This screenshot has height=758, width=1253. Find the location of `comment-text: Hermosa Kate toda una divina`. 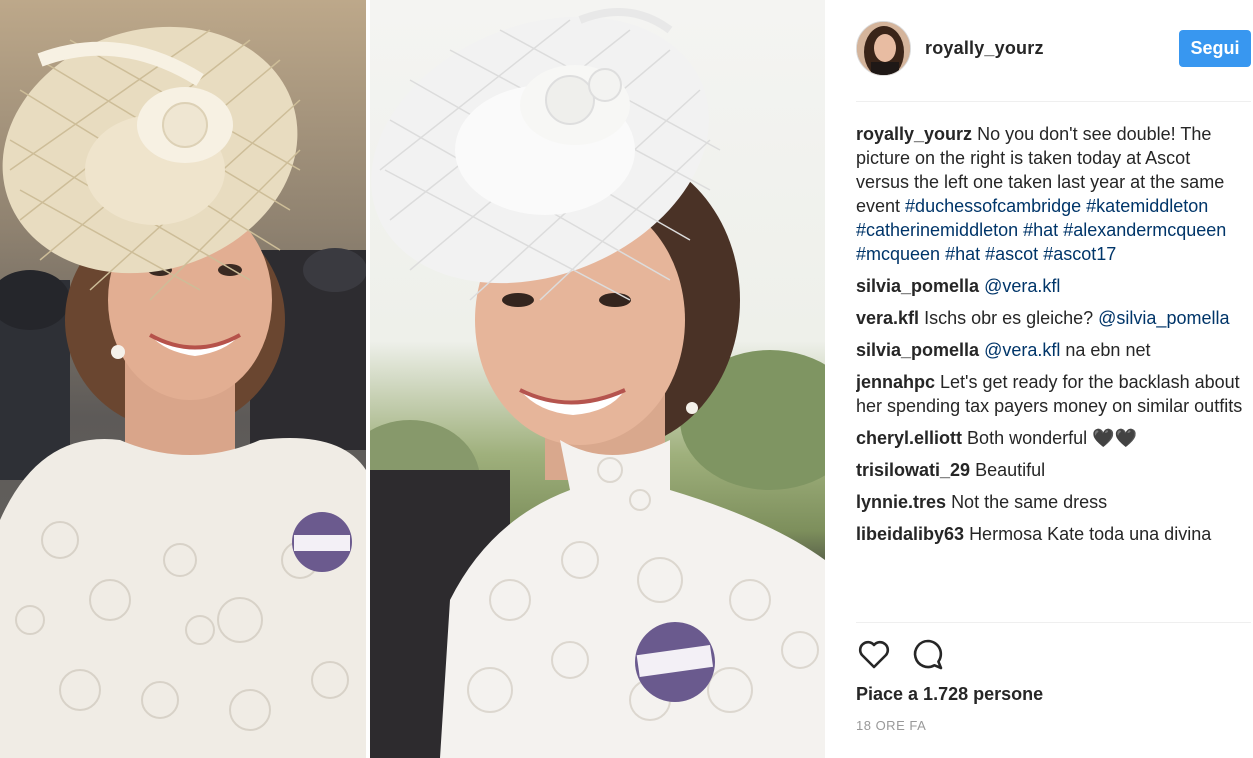

comment-text: Hermosa Kate toda una divina is located at coordinates (1090, 534).